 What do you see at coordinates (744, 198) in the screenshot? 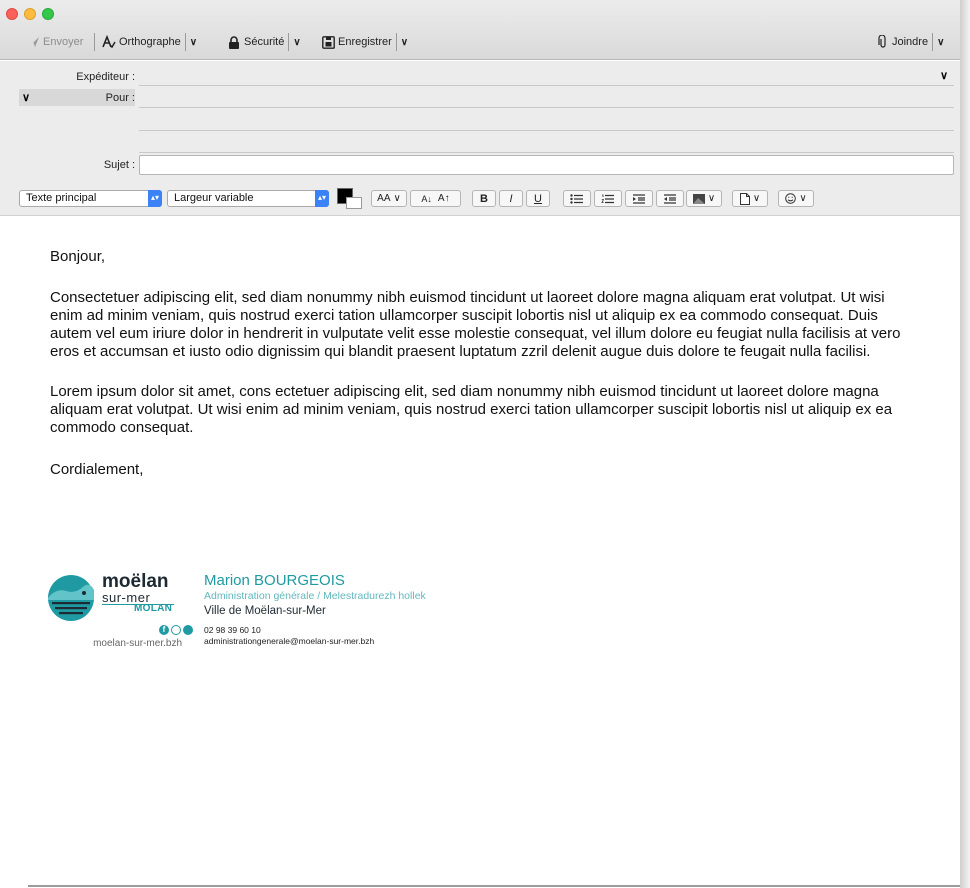
I see `document-icon` at bounding box center [744, 198].